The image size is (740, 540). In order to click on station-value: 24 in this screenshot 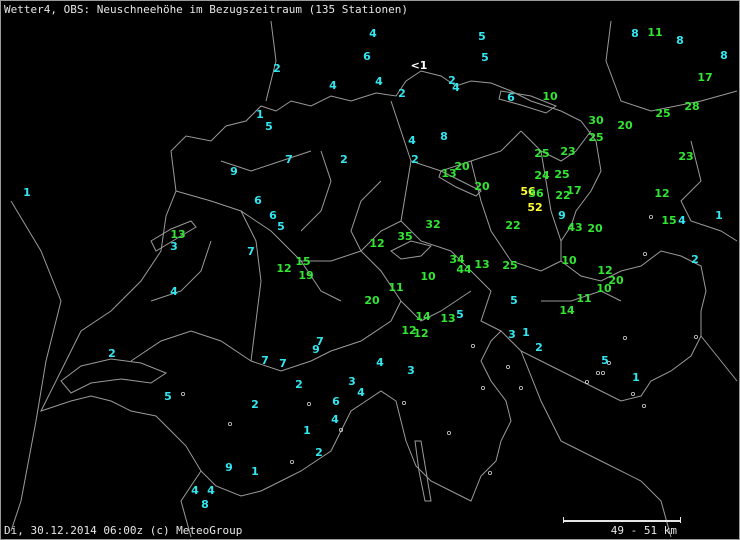, I will do `click(542, 175)`.